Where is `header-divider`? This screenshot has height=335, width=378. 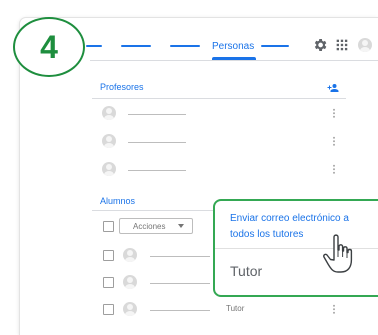
header-divider is located at coordinates (234, 60).